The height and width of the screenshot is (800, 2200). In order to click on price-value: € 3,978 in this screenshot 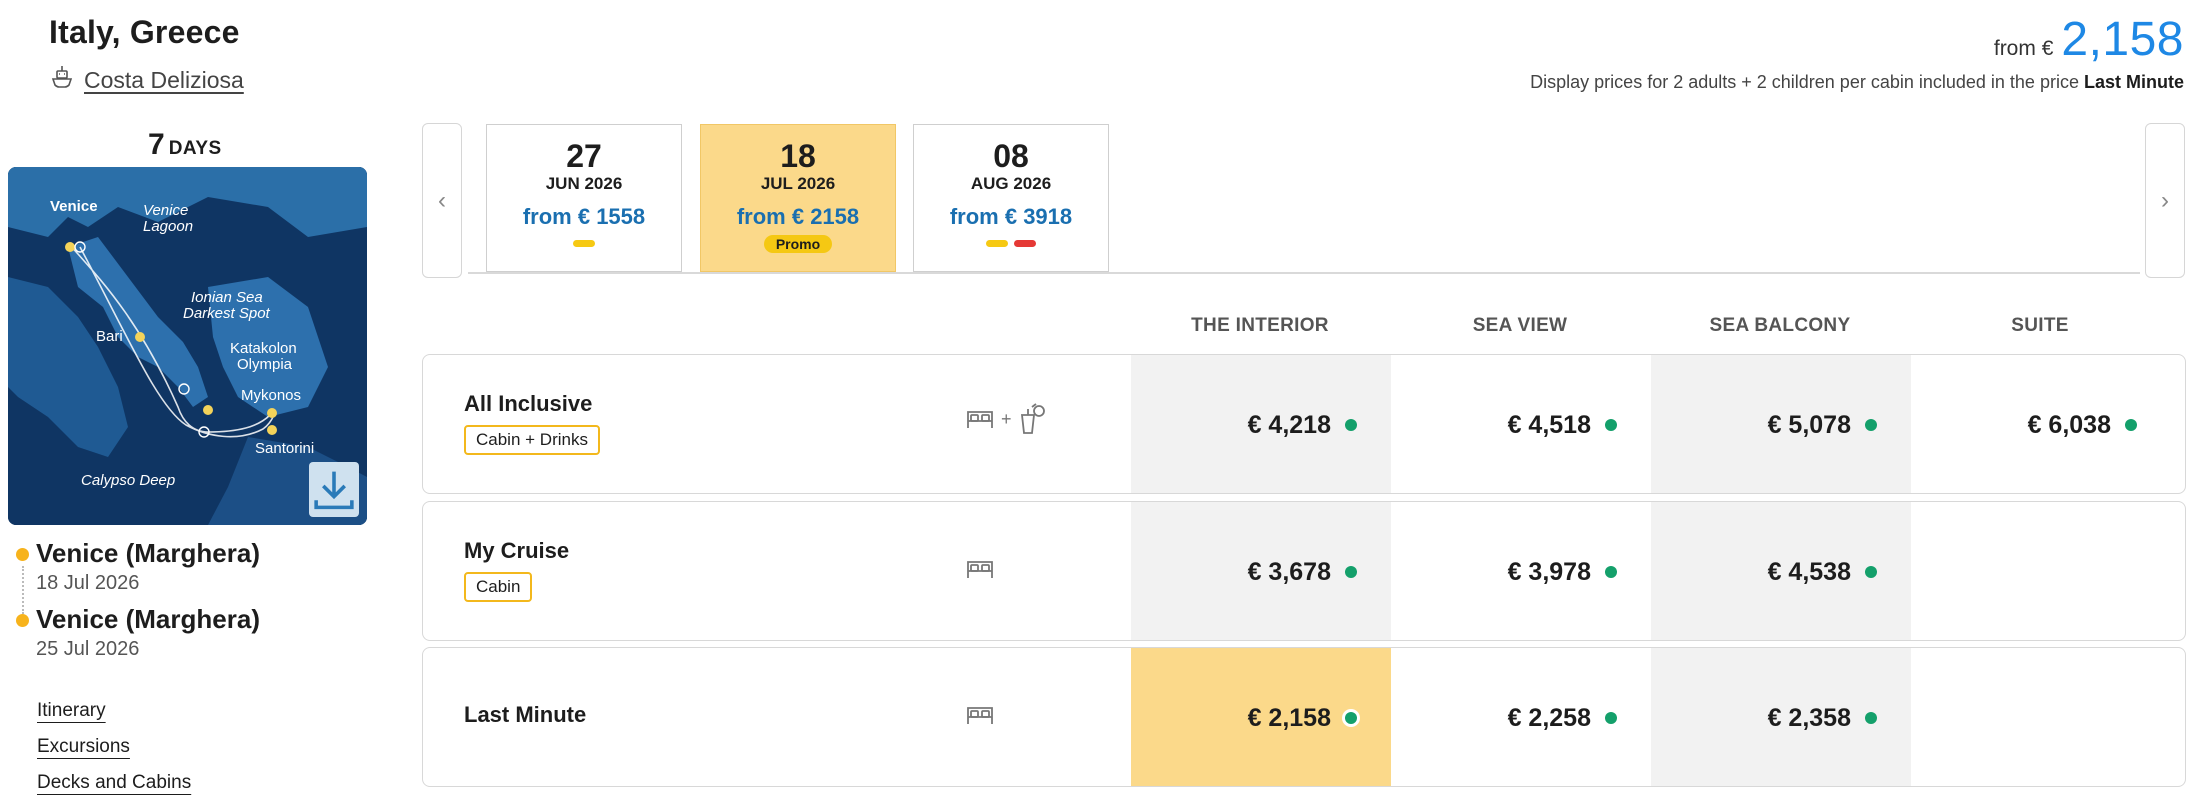, I will do `click(1549, 571)`.